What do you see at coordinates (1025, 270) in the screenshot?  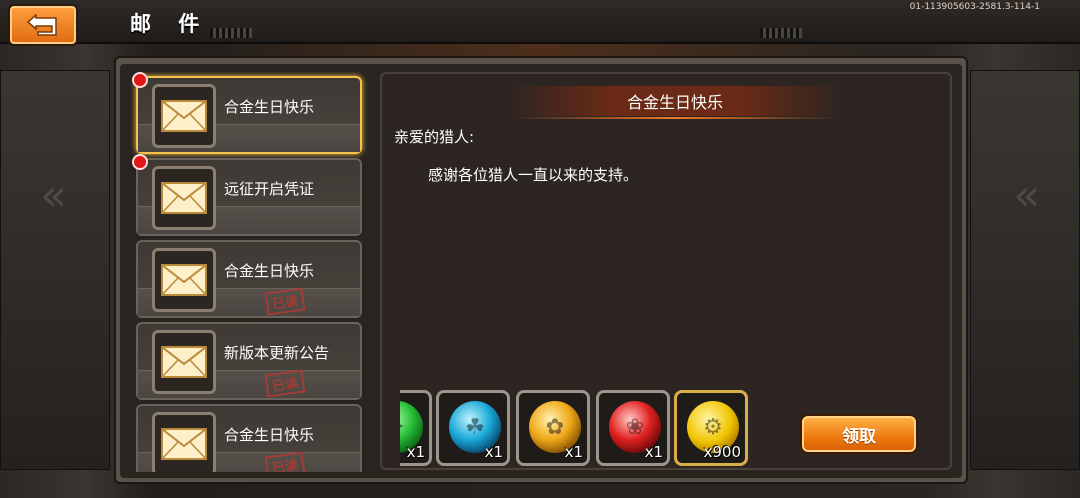 I see `background-right-panel` at bounding box center [1025, 270].